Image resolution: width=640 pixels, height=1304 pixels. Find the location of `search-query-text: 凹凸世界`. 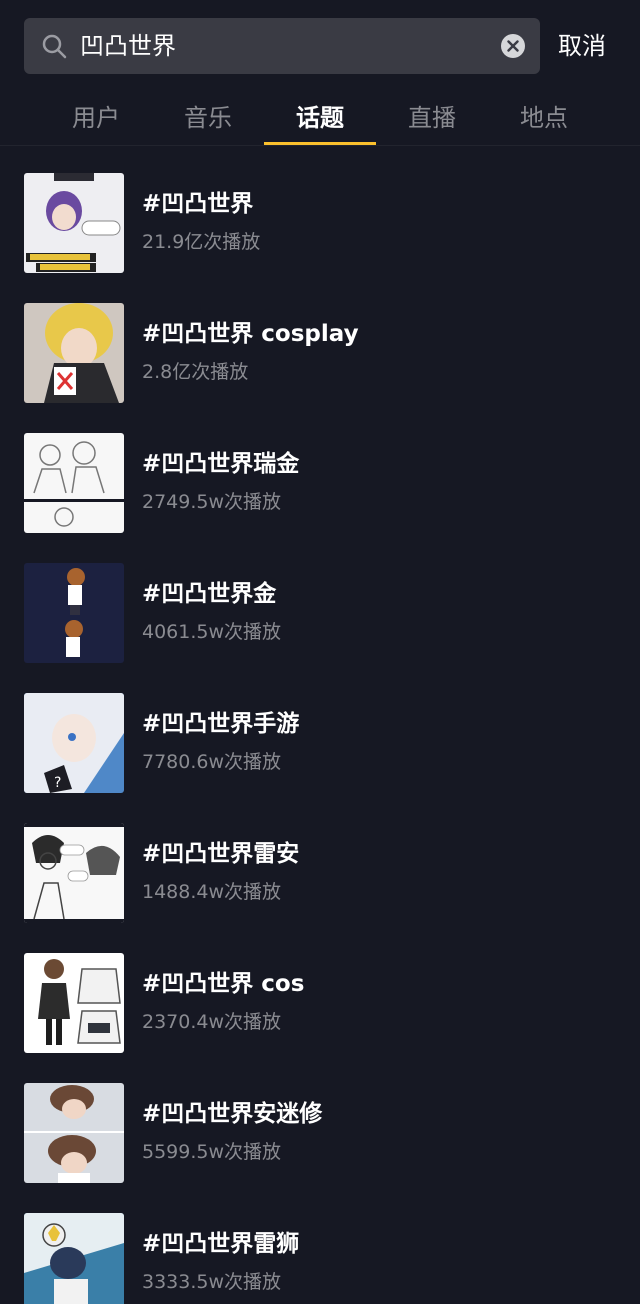

search-query-text: 凹凸世界 is located at coordinates (128, 46).